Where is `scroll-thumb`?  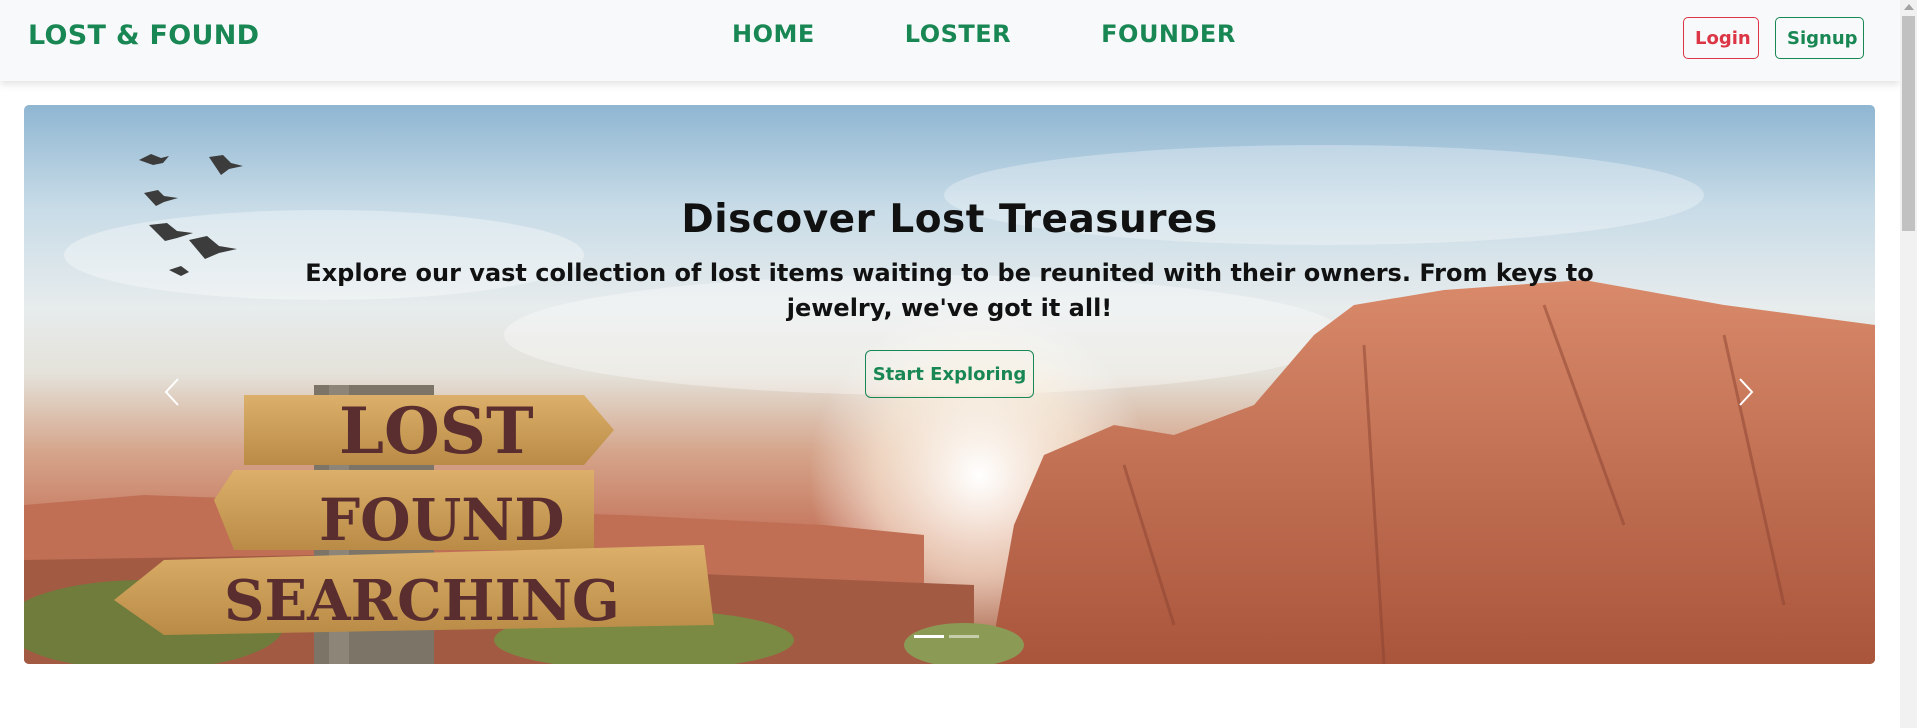 scroll-thumb is located at coordinates (1908, 123).